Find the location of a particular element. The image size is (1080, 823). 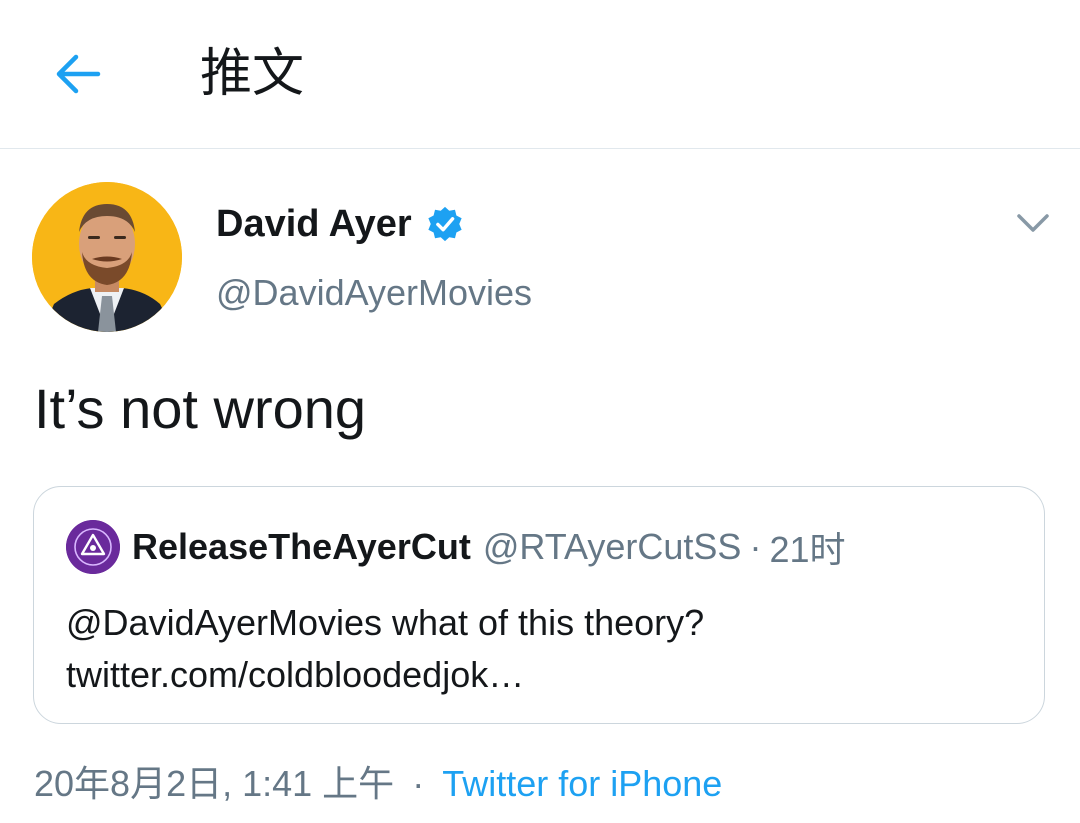

tweet-meta: 20年8月2日, 1:41 上午 · Twitter for iPhone is located at coordinates (378, 784).